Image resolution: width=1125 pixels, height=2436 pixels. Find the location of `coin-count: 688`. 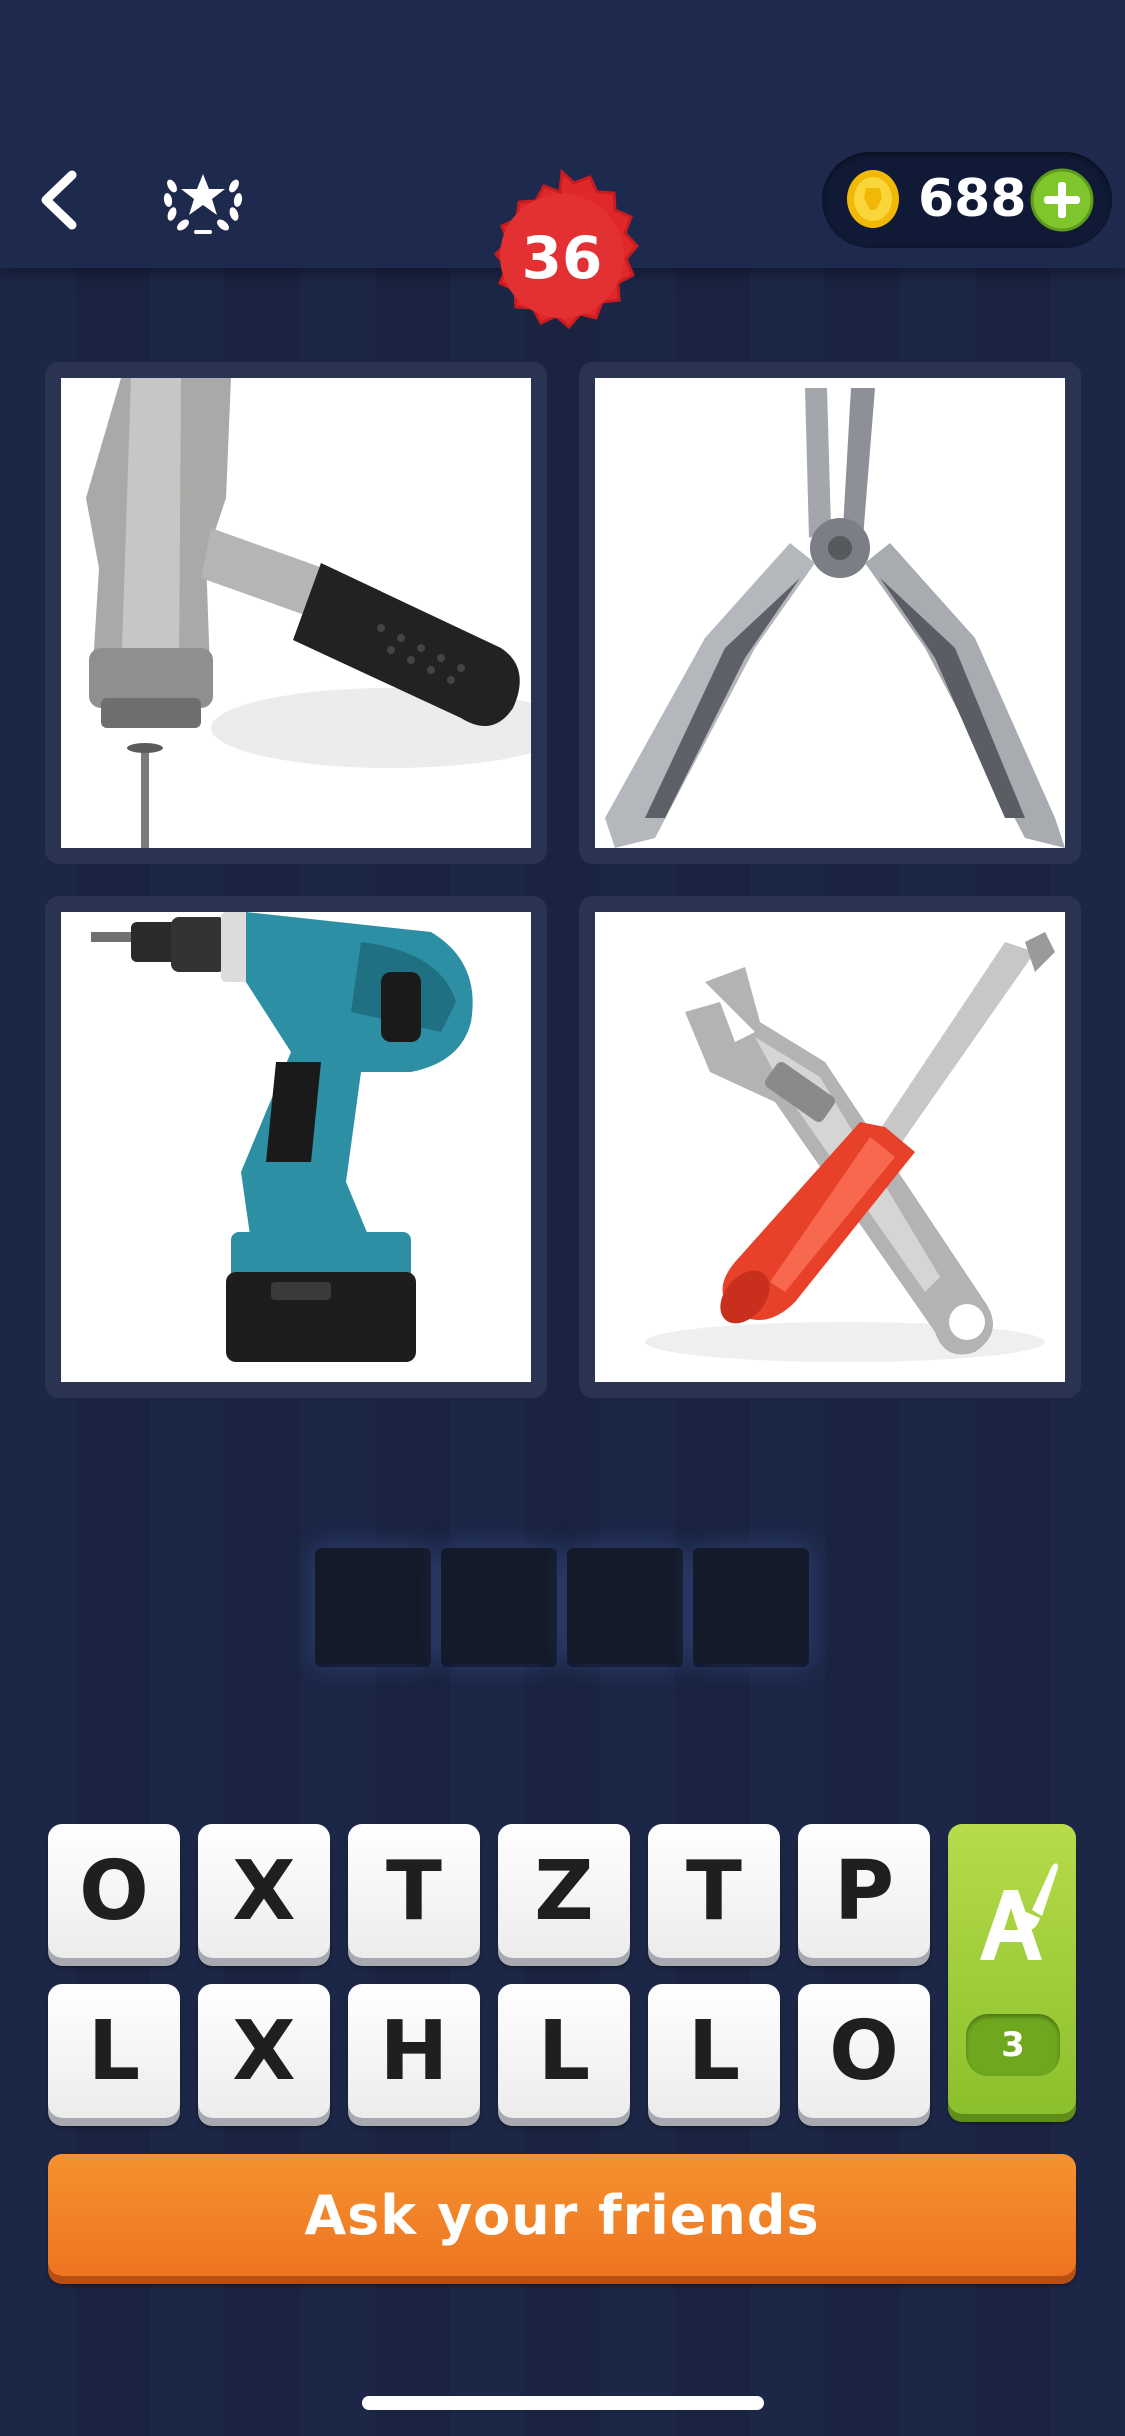

coin-count: 688 is located at coordinates (972, 199).